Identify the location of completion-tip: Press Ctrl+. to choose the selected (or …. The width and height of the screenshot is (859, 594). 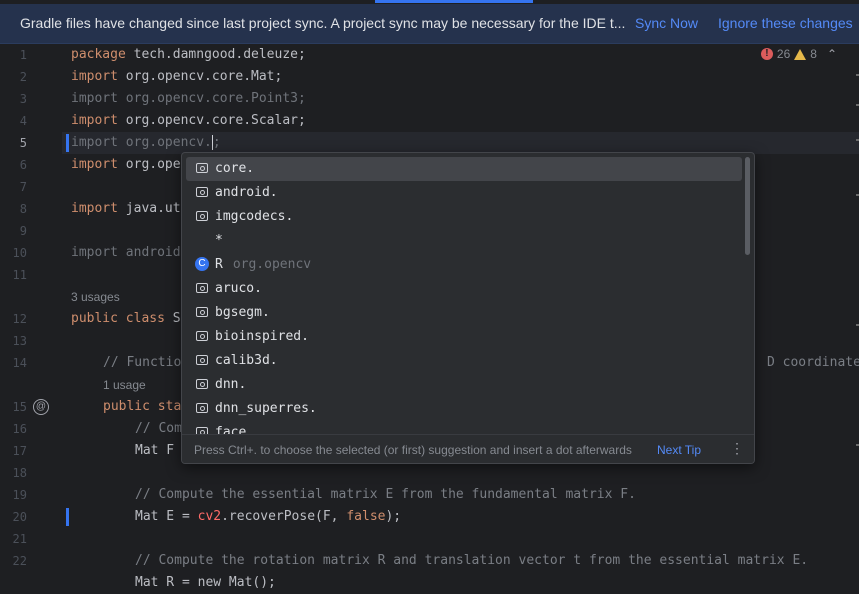
(413, 450).